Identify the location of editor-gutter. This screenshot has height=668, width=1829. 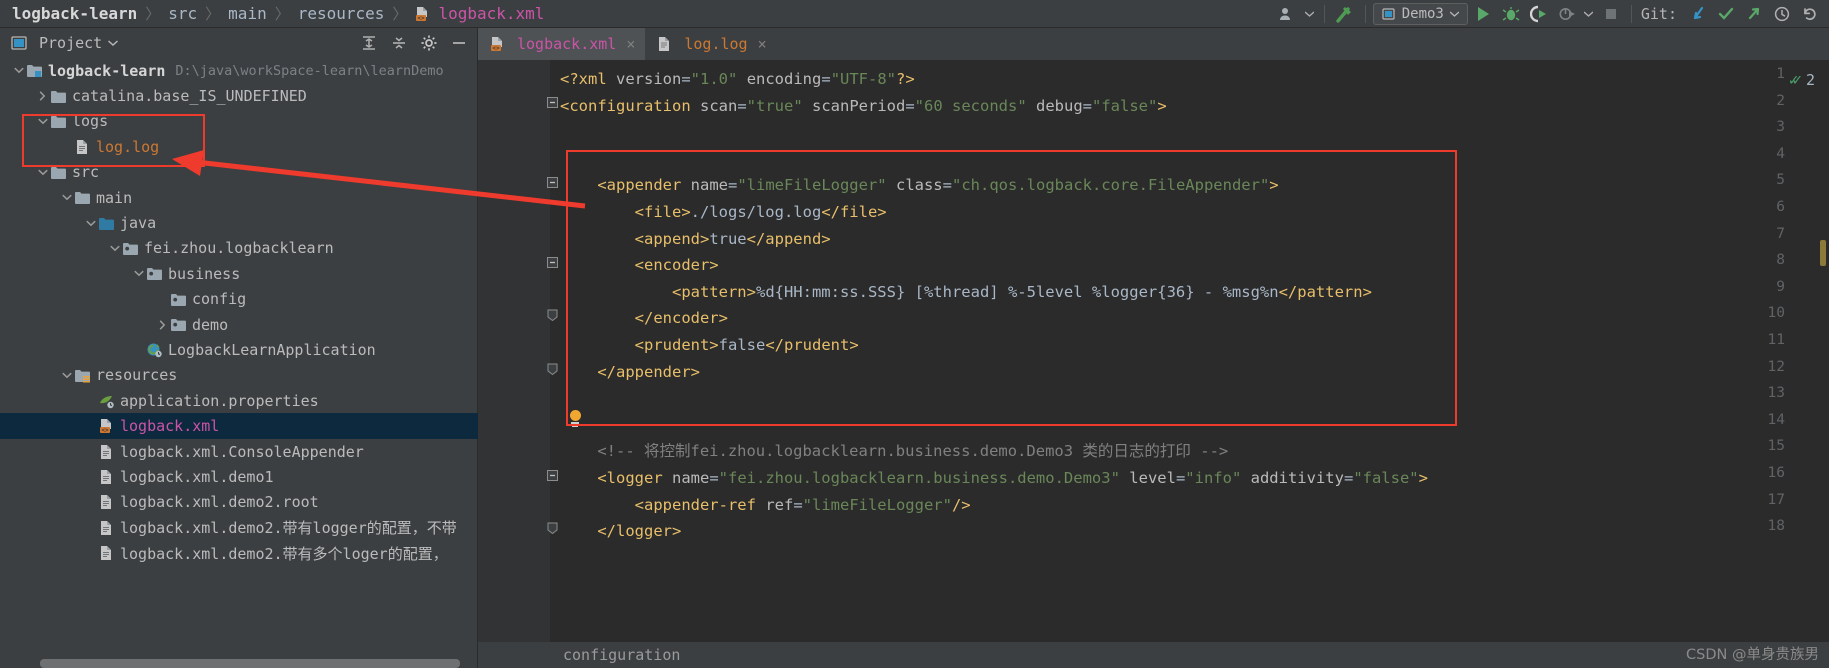
(514, 351).